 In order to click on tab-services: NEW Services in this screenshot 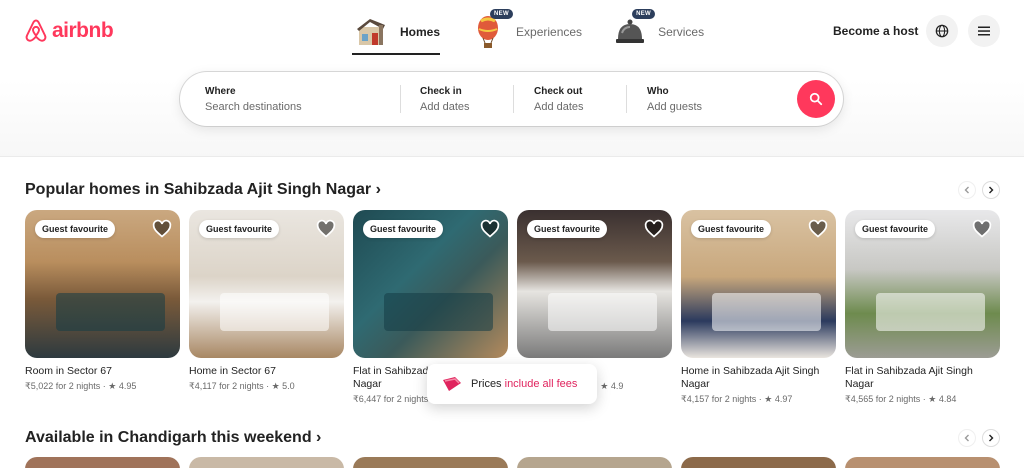, I will do `click(657, 30)`.